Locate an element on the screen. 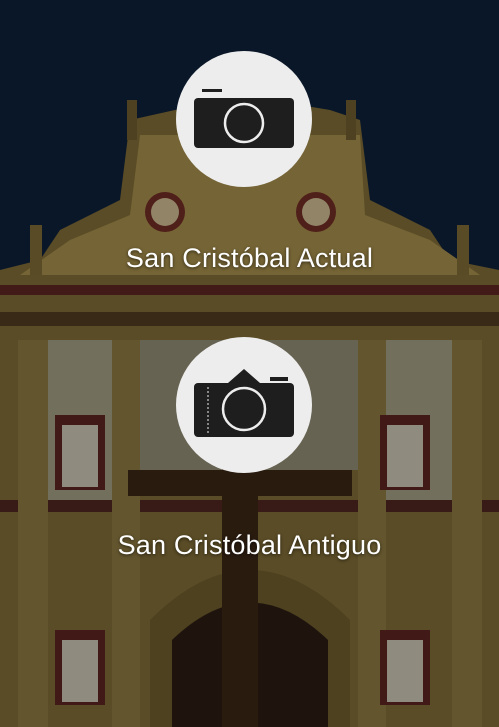 This screenshot has width=499, height=727. option-label: San Cristóbal Antiguo is located at coordinates (249, 545).